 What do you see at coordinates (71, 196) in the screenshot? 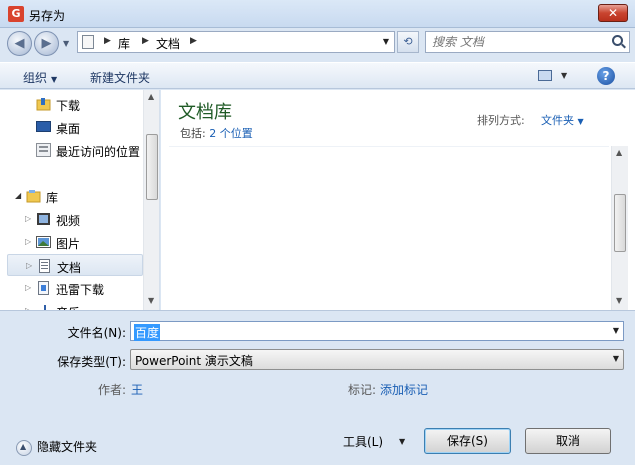
I see `nav-item-libraries: ◢ 库` at bounding box center [71, 196].